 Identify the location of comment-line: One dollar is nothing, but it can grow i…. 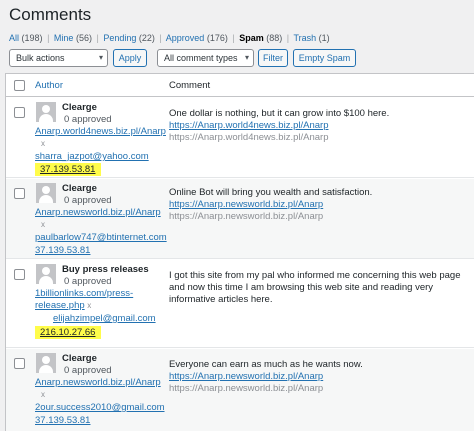
(279, 113).